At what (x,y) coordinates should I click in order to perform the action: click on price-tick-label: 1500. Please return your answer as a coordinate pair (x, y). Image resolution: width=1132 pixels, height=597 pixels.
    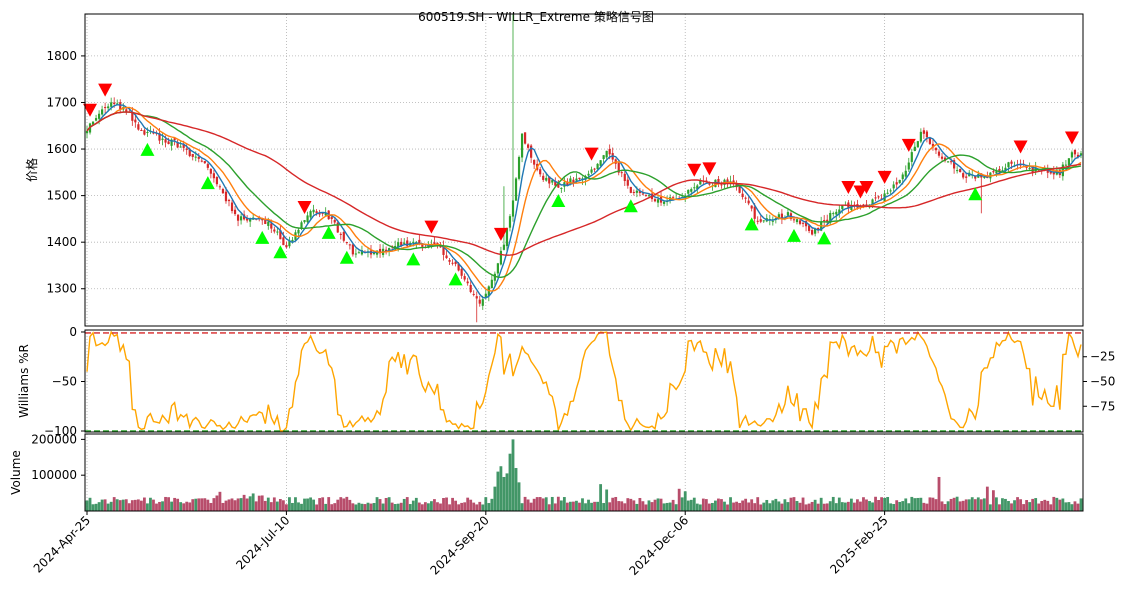
    Looking at the image, I should click on (61, 196).